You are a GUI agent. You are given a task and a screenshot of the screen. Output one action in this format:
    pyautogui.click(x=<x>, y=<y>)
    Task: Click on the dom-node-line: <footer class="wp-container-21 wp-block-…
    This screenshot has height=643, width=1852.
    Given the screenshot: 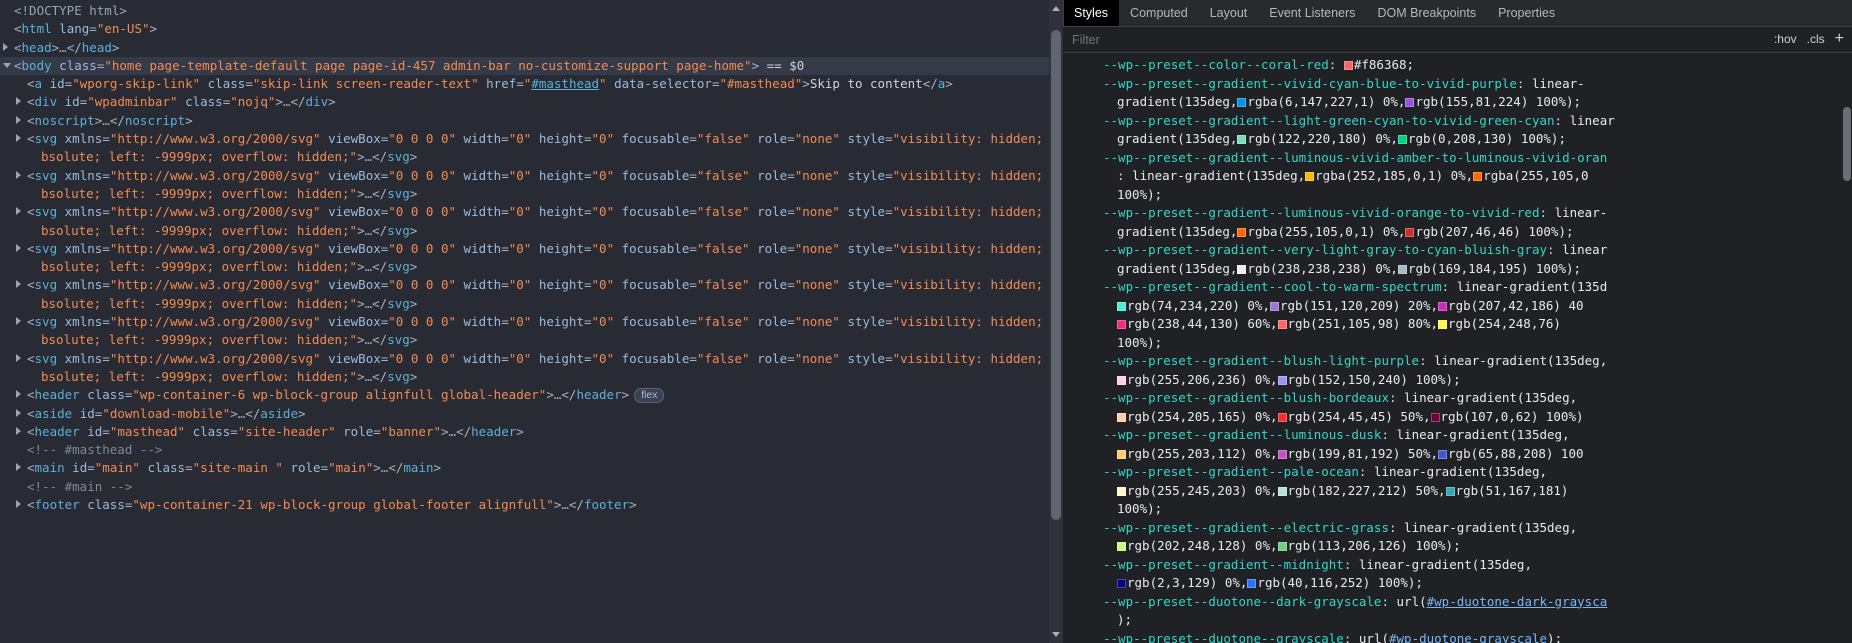 What is the action you would take?
    pyautogui.click(x=531, y=505)
    